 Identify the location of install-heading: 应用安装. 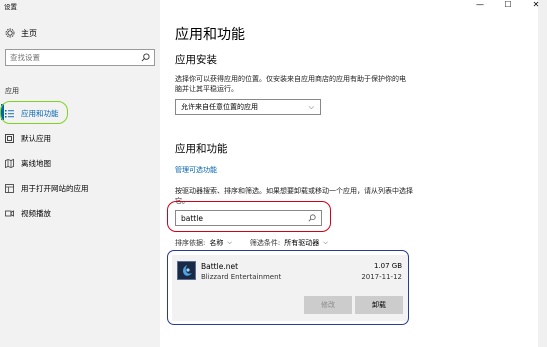
(196, 60).